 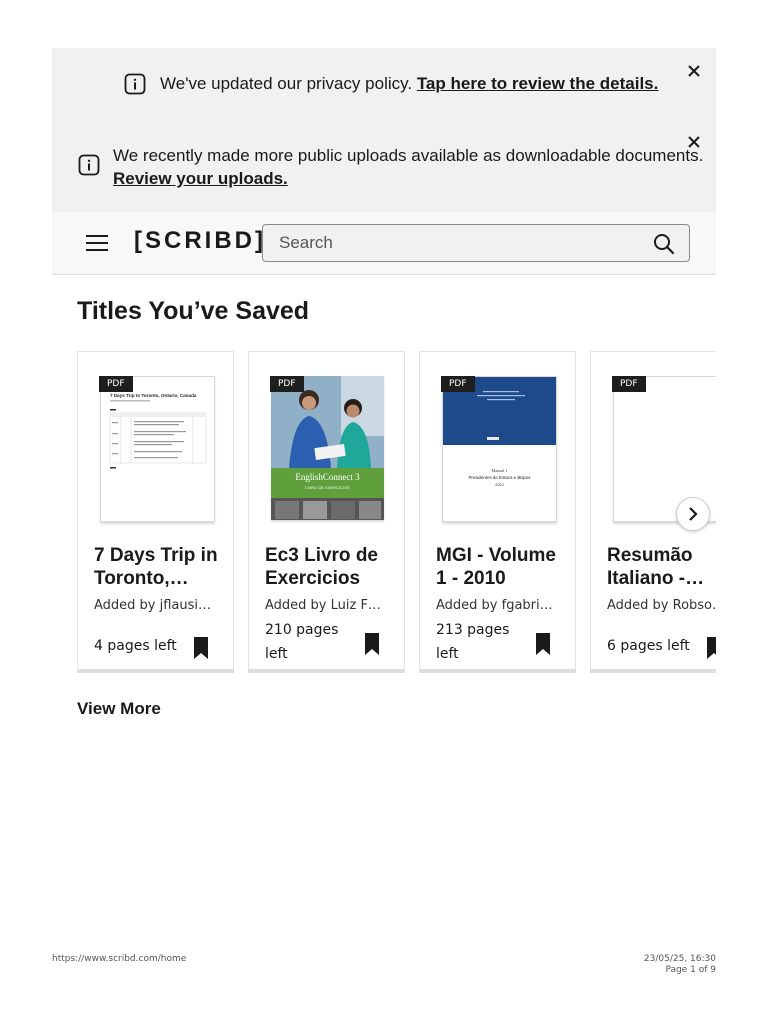 I want to click on footer-print-info: 23/05/25, 16:30 Page 1 of 9, so click(x=680, y=965).